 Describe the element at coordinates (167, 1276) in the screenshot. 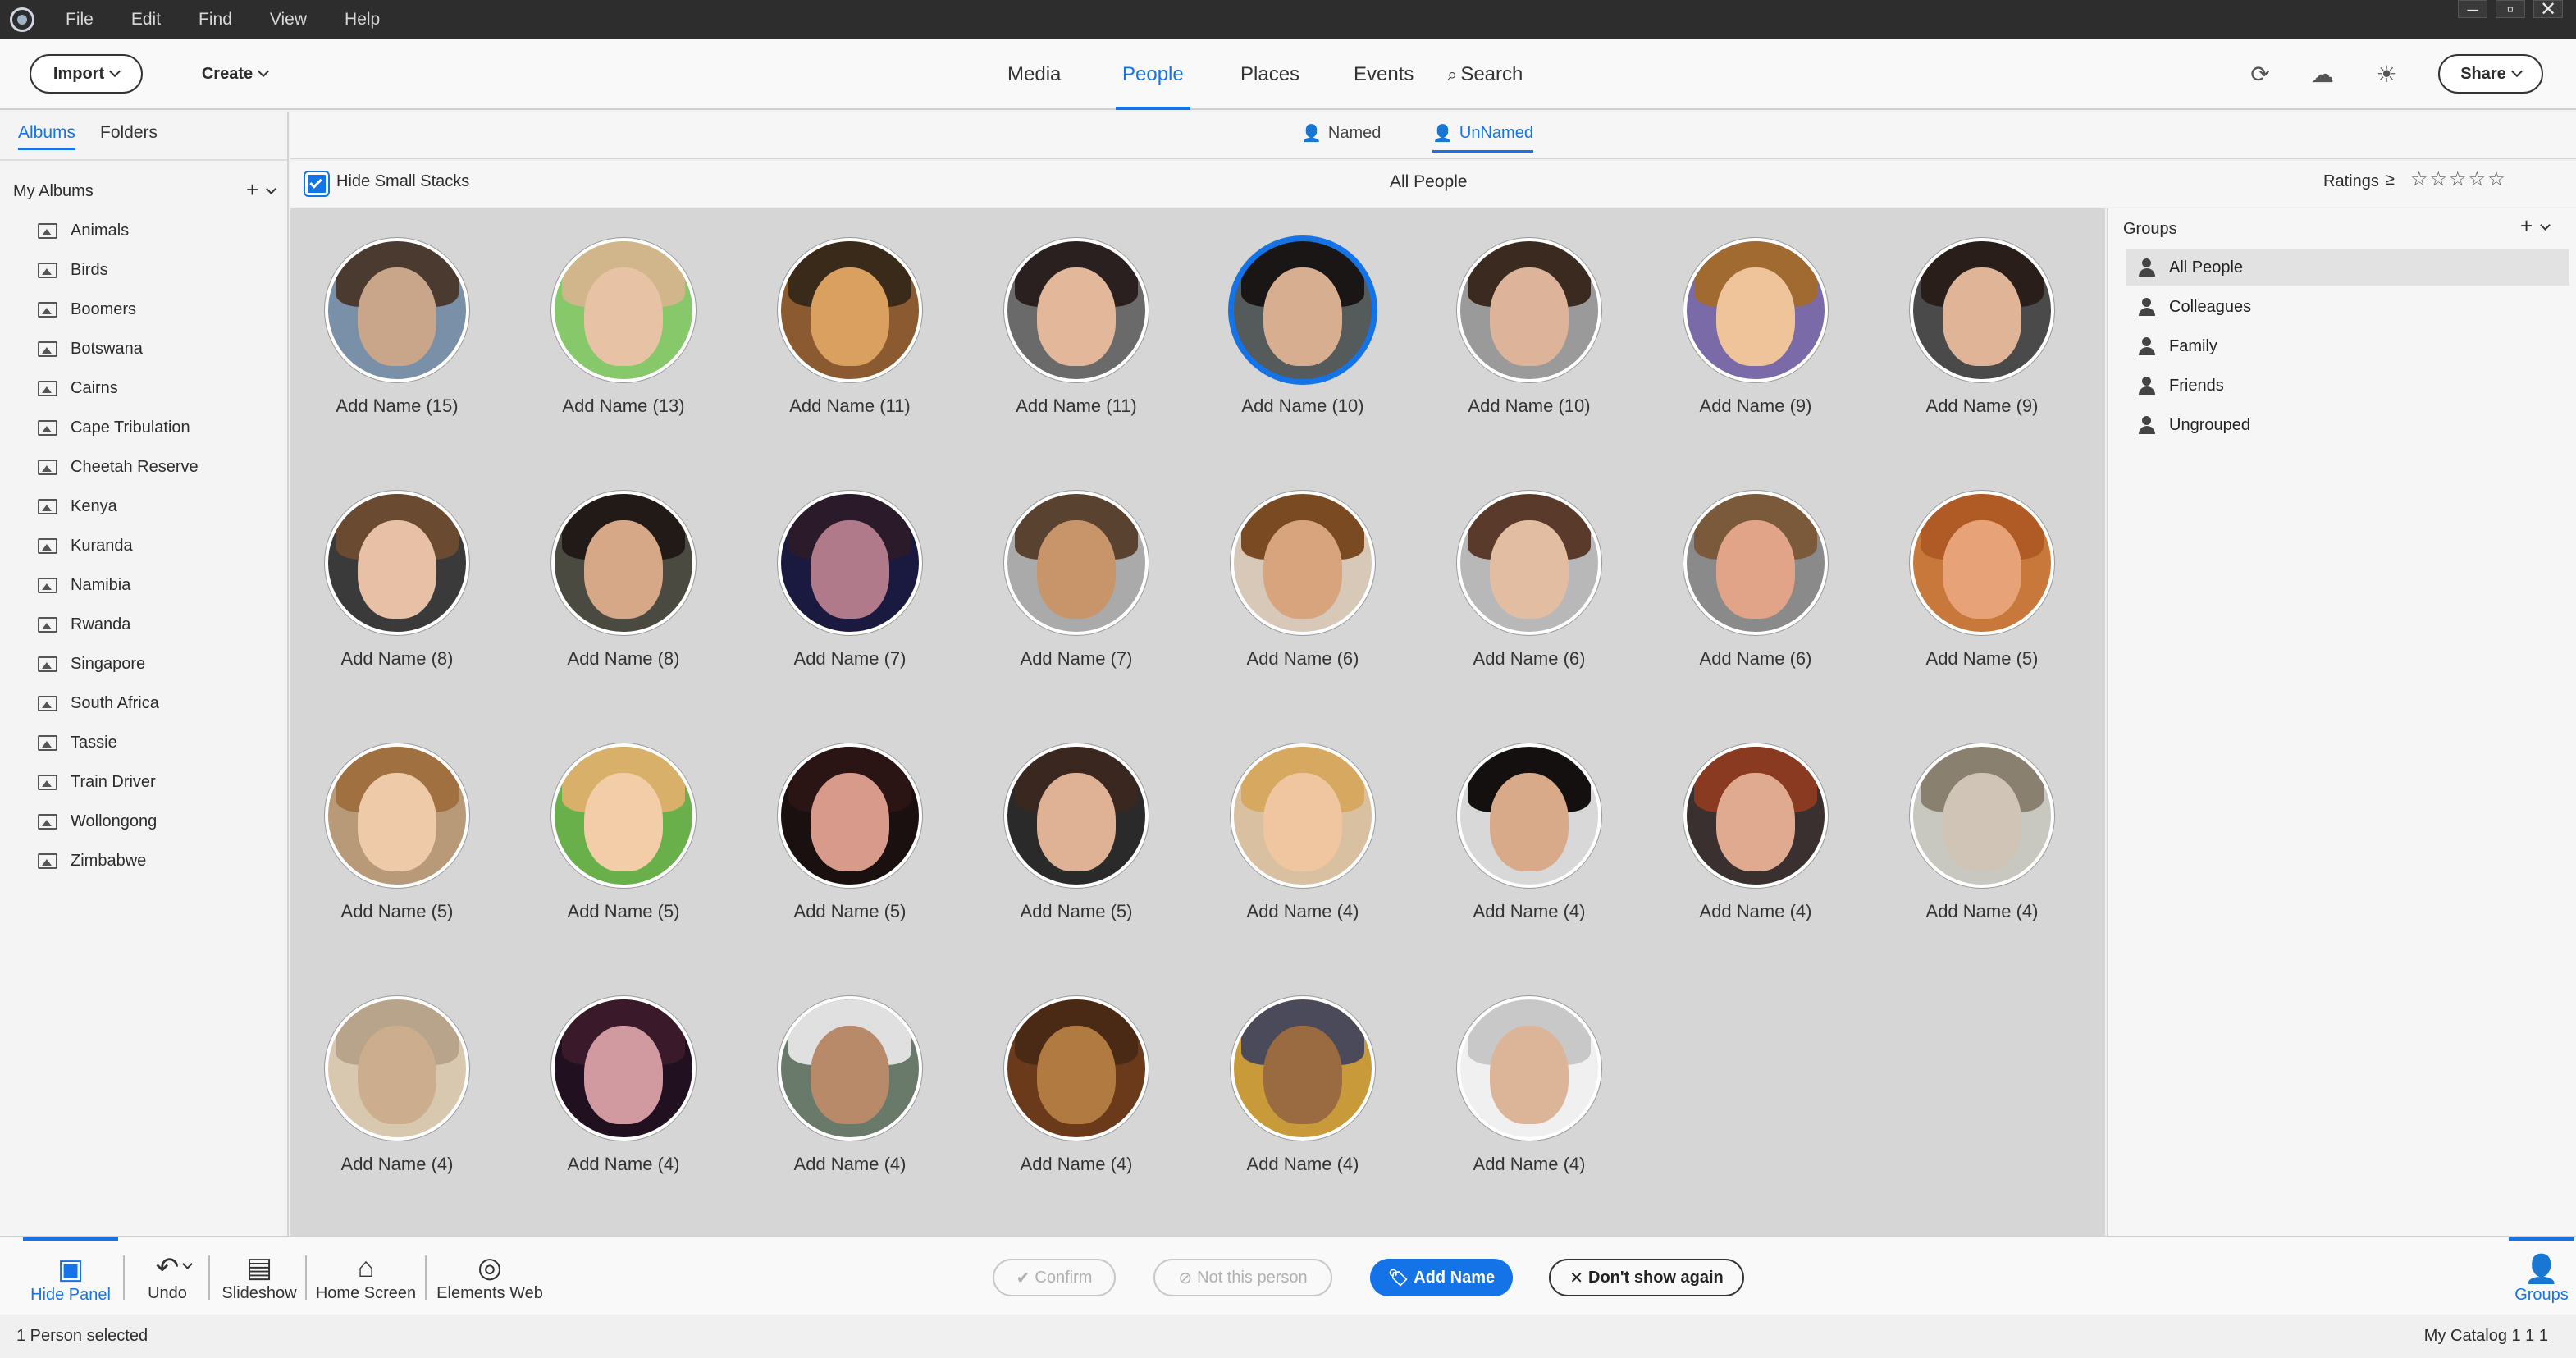

I see `undo-button: ↶ Undo` at that location.